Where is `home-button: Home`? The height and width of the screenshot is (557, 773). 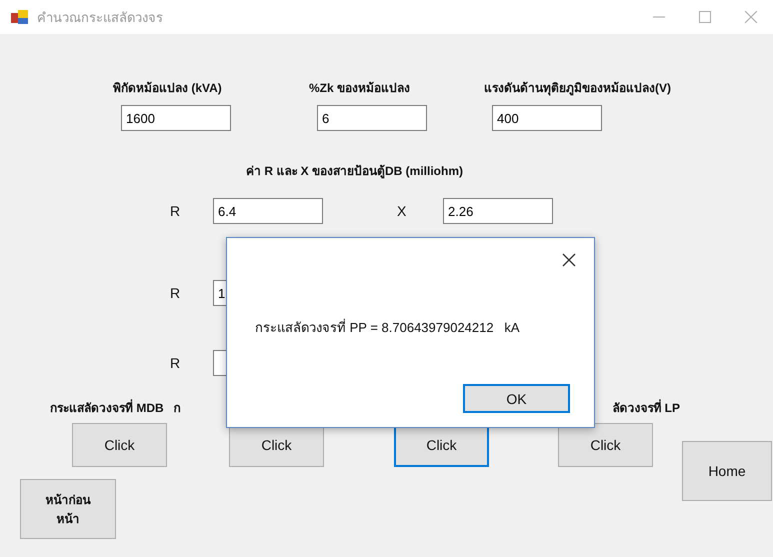
home-button: Home is located at coordinates (727, 471).